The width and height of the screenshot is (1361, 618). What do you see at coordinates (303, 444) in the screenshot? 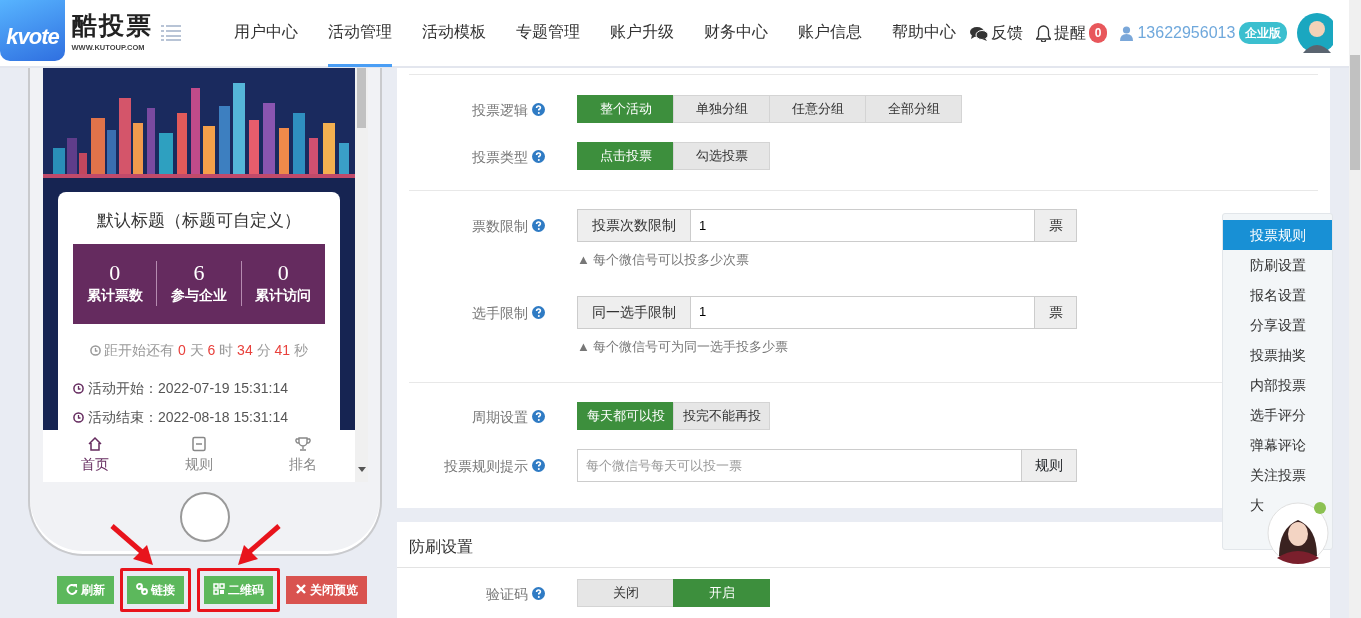
I see `trophy-icon` at bounding box center [303, 444].